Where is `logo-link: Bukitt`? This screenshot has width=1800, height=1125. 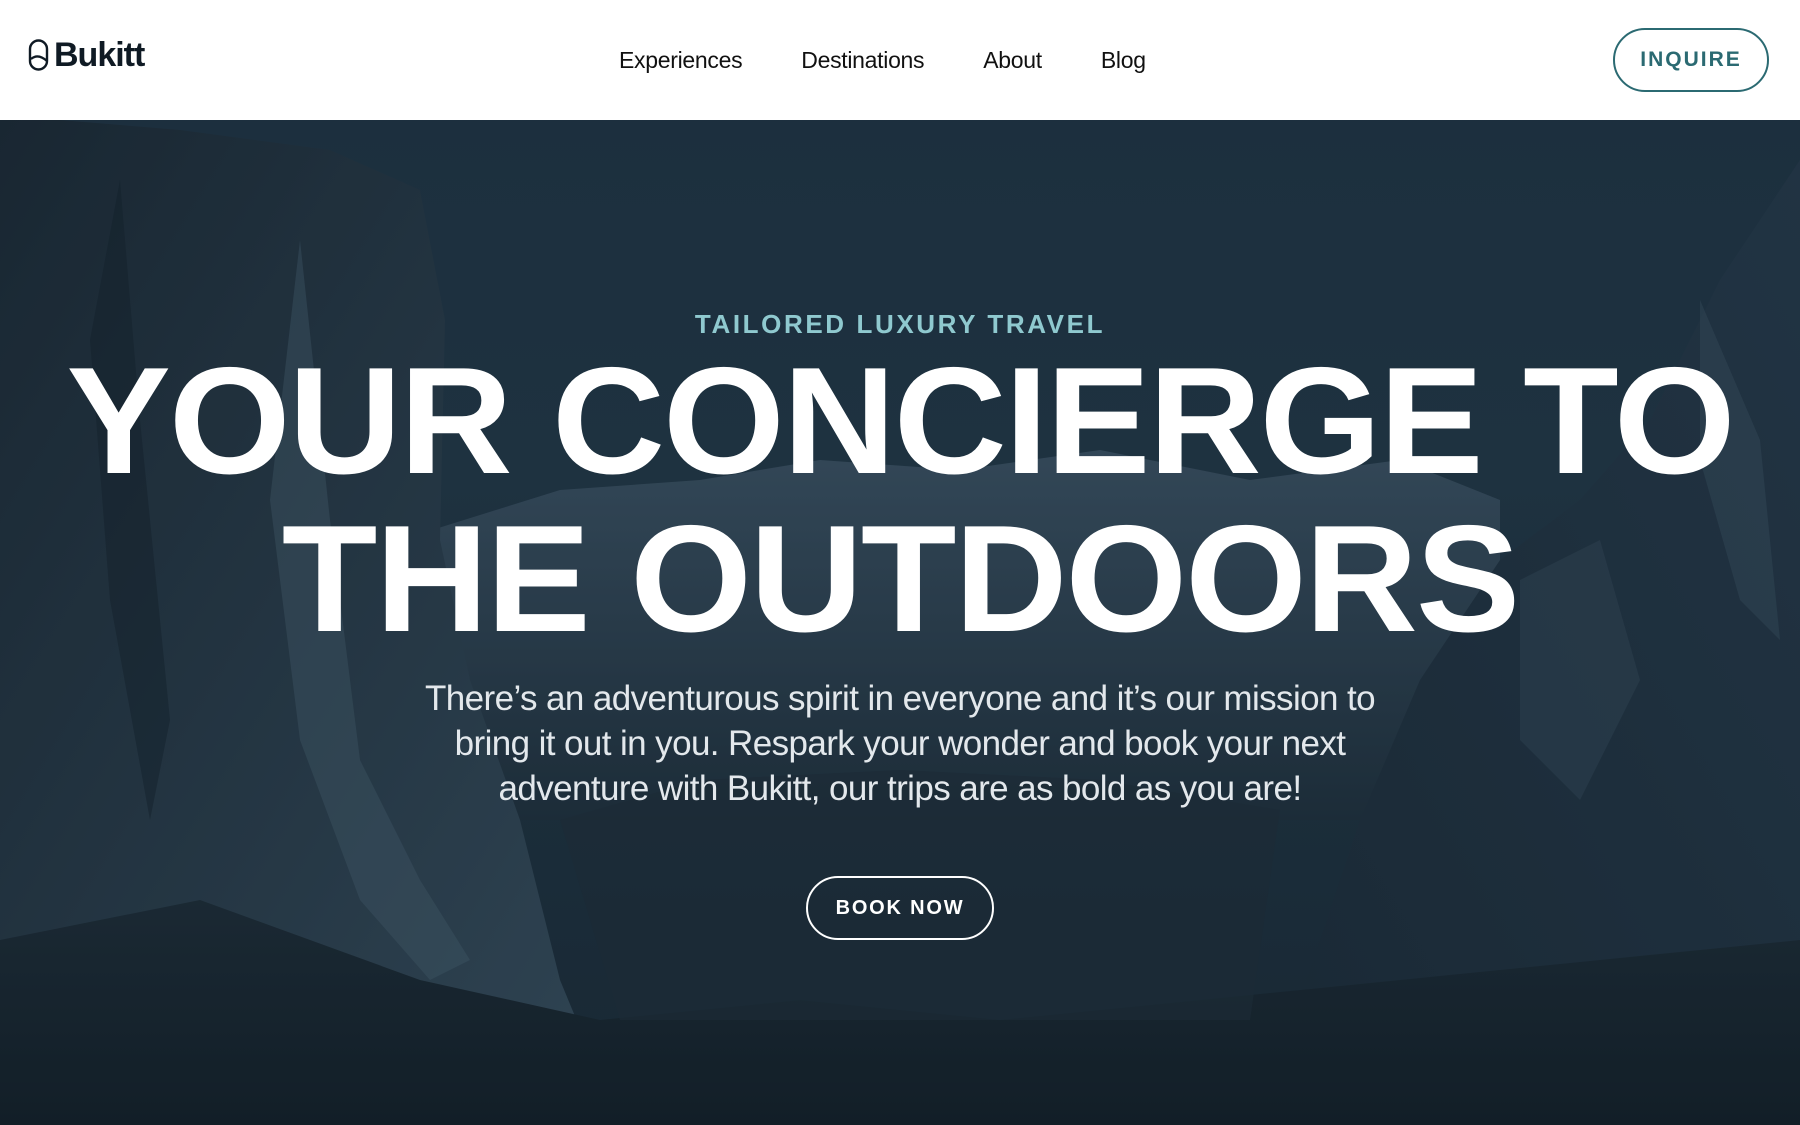
logo-link: Bukitt is located at coordinates (86, 55).